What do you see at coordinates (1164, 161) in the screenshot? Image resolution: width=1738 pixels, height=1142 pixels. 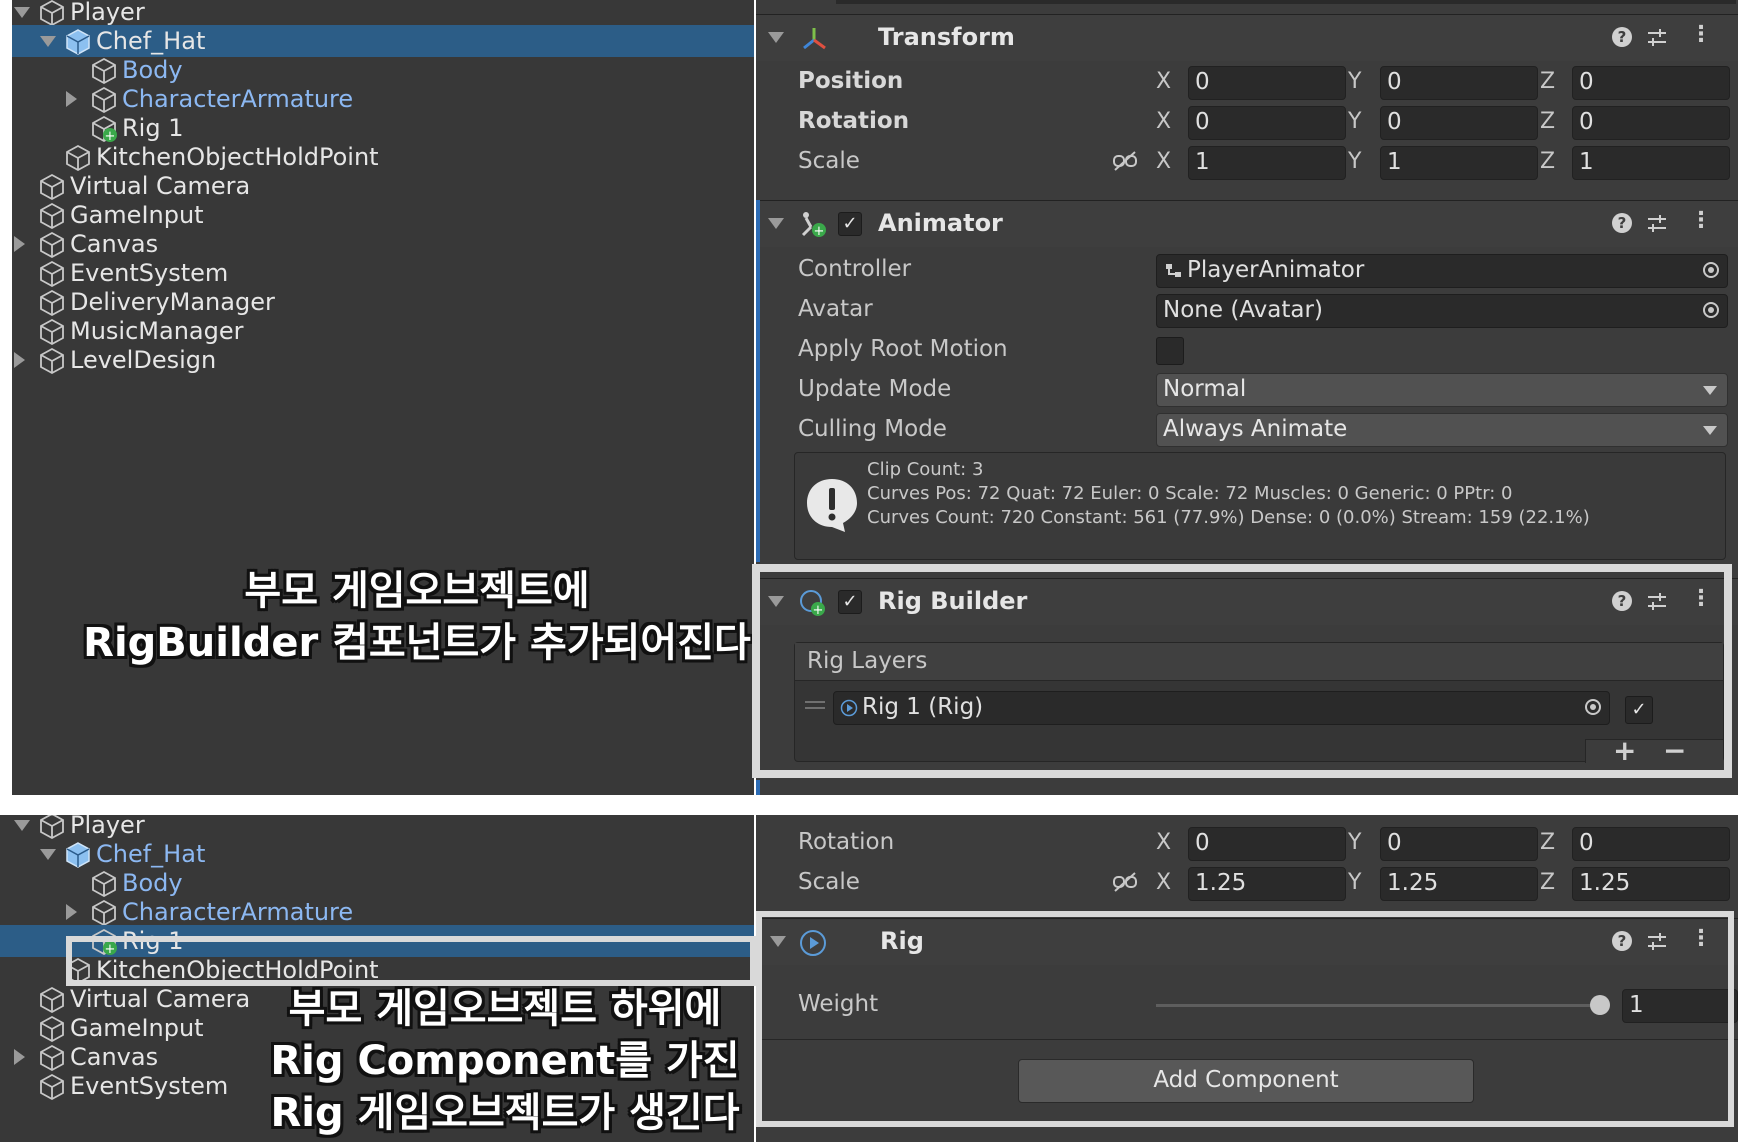 I see `scale-x-axis: X` at bounding box center [1164, 161].